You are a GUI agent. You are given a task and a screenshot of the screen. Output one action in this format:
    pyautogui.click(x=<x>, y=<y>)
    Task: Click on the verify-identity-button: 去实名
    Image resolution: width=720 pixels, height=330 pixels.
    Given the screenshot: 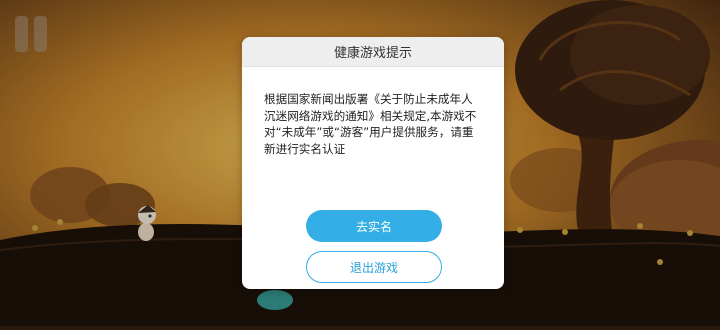 What is the action you would take?
    pyautogui.click(x=374, y=226)
    